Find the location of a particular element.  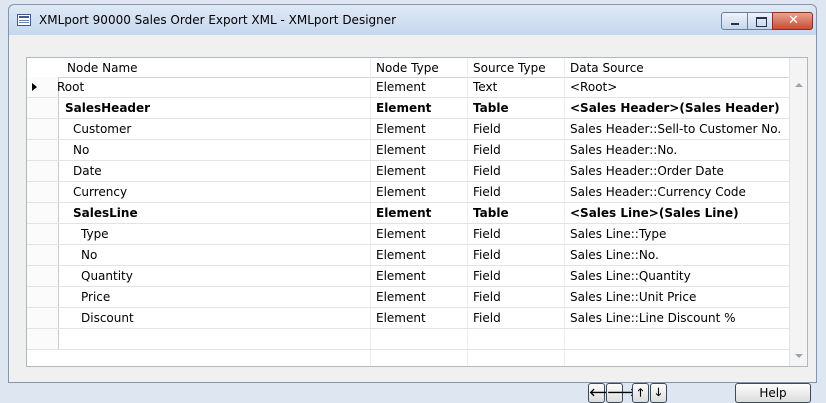

arrow-up-icon: 🡑 is located at coordinates (640, 392).